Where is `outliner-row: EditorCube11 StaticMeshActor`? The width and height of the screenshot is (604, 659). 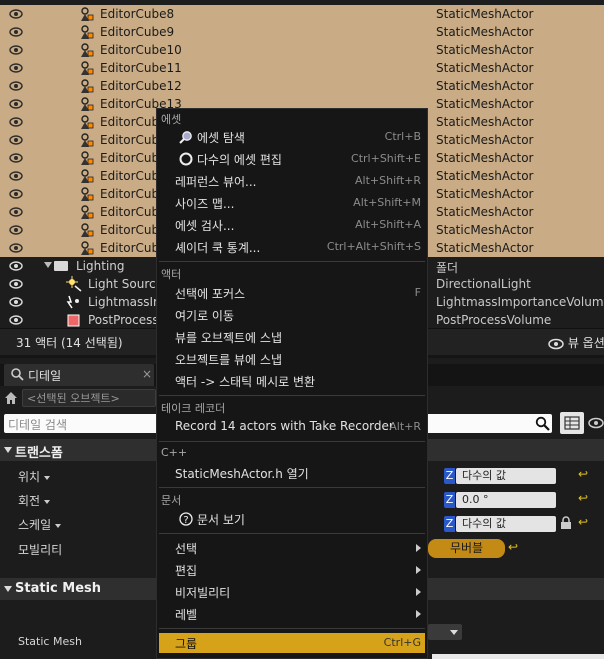 outliner-row: EditorCube11 StaticMeshActor is located at coordinates (302, 68).